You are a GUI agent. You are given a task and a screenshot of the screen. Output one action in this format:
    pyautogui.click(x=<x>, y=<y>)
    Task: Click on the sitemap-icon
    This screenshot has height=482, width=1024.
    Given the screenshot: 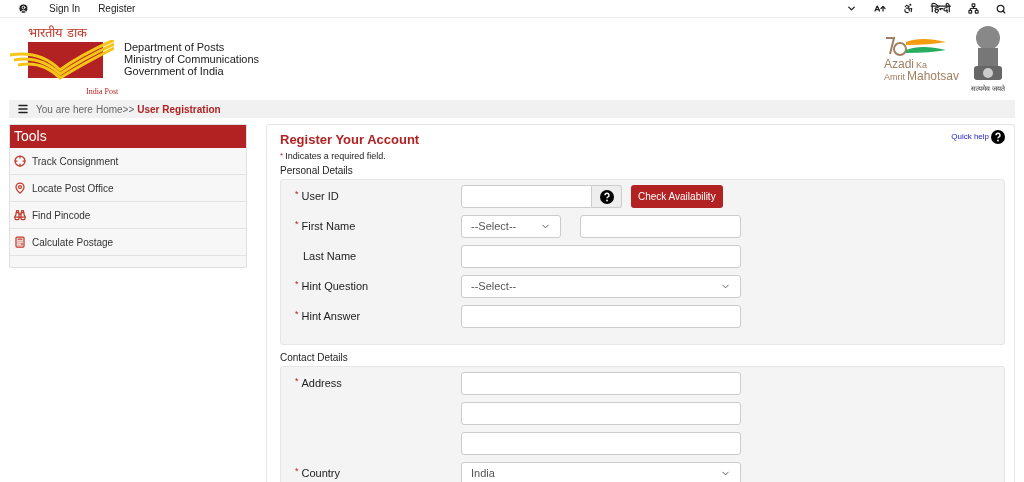 What is the action you would take?
    pyautogui.click(x=973, y=8)
    